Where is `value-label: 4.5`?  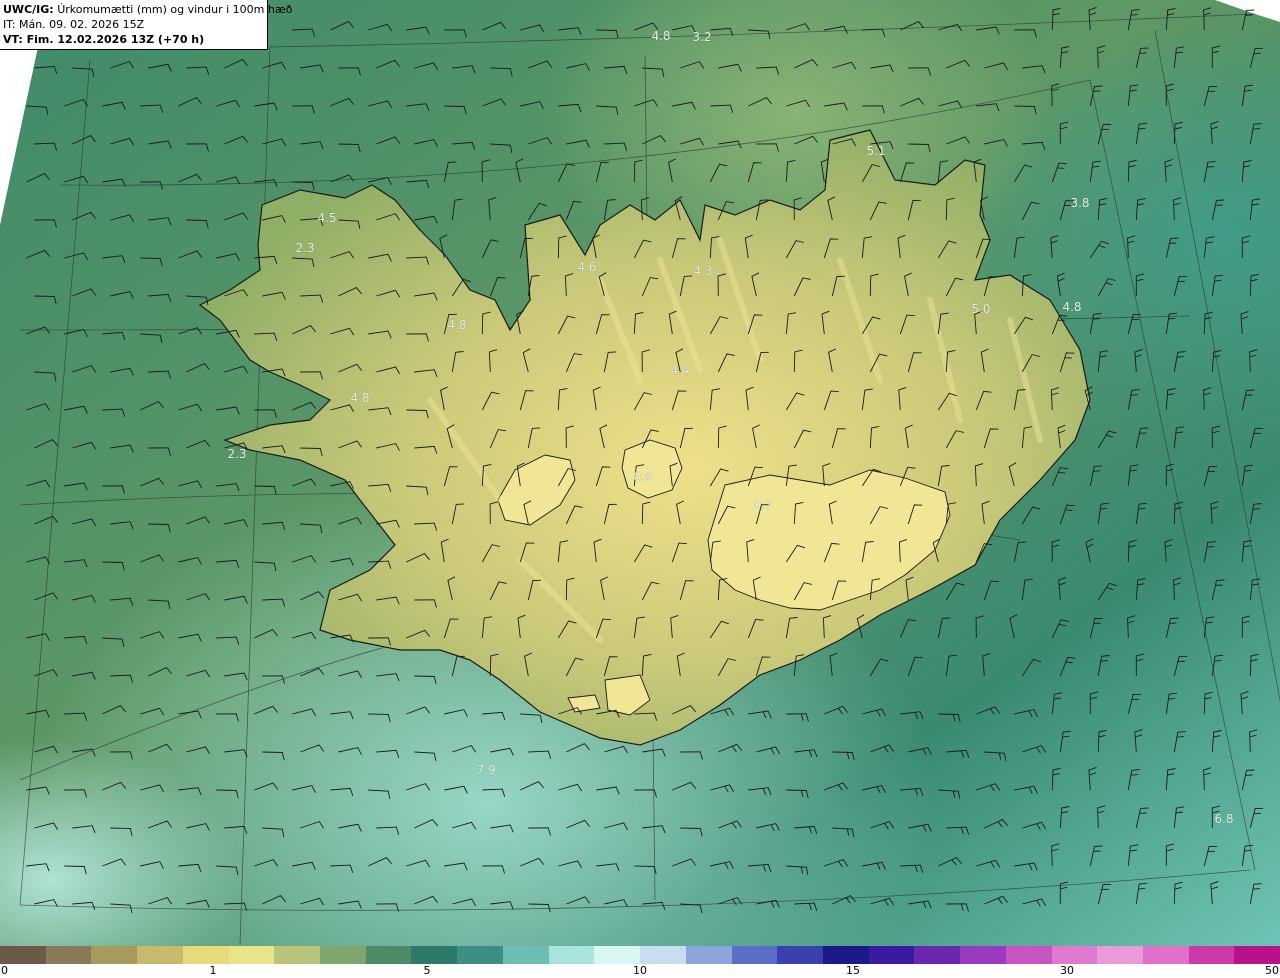 value-label: 4.5 is located at coordinates (326, 218).